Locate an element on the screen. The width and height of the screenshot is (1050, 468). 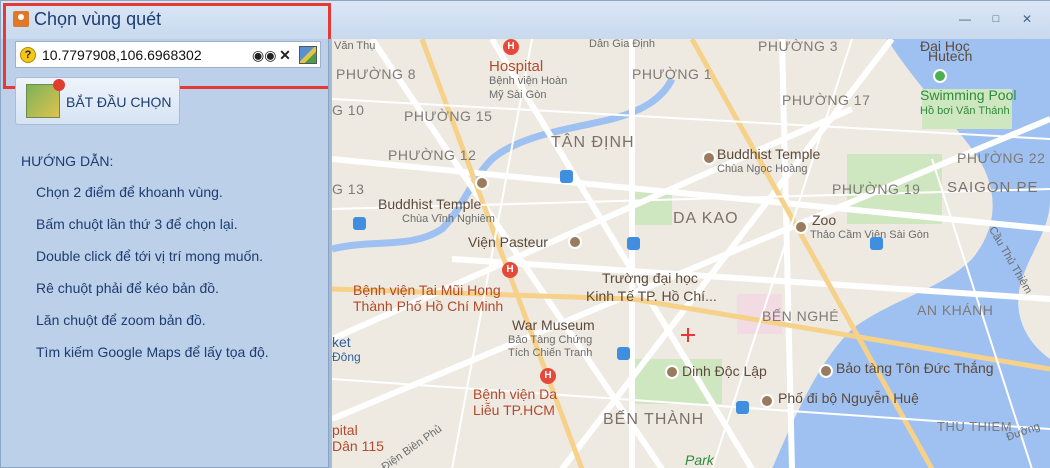
maximize-icon: □ is located at coordinates (996, 19).